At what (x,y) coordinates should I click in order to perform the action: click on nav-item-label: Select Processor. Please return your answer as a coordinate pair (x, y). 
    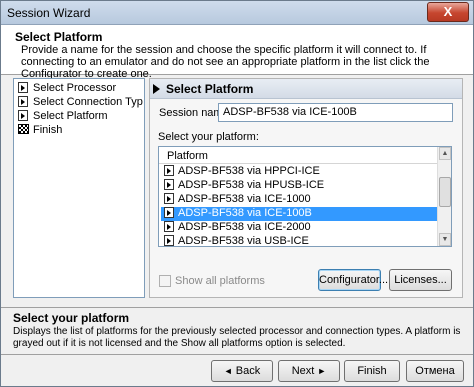
    Looking at the image, I should click on (75, 88).